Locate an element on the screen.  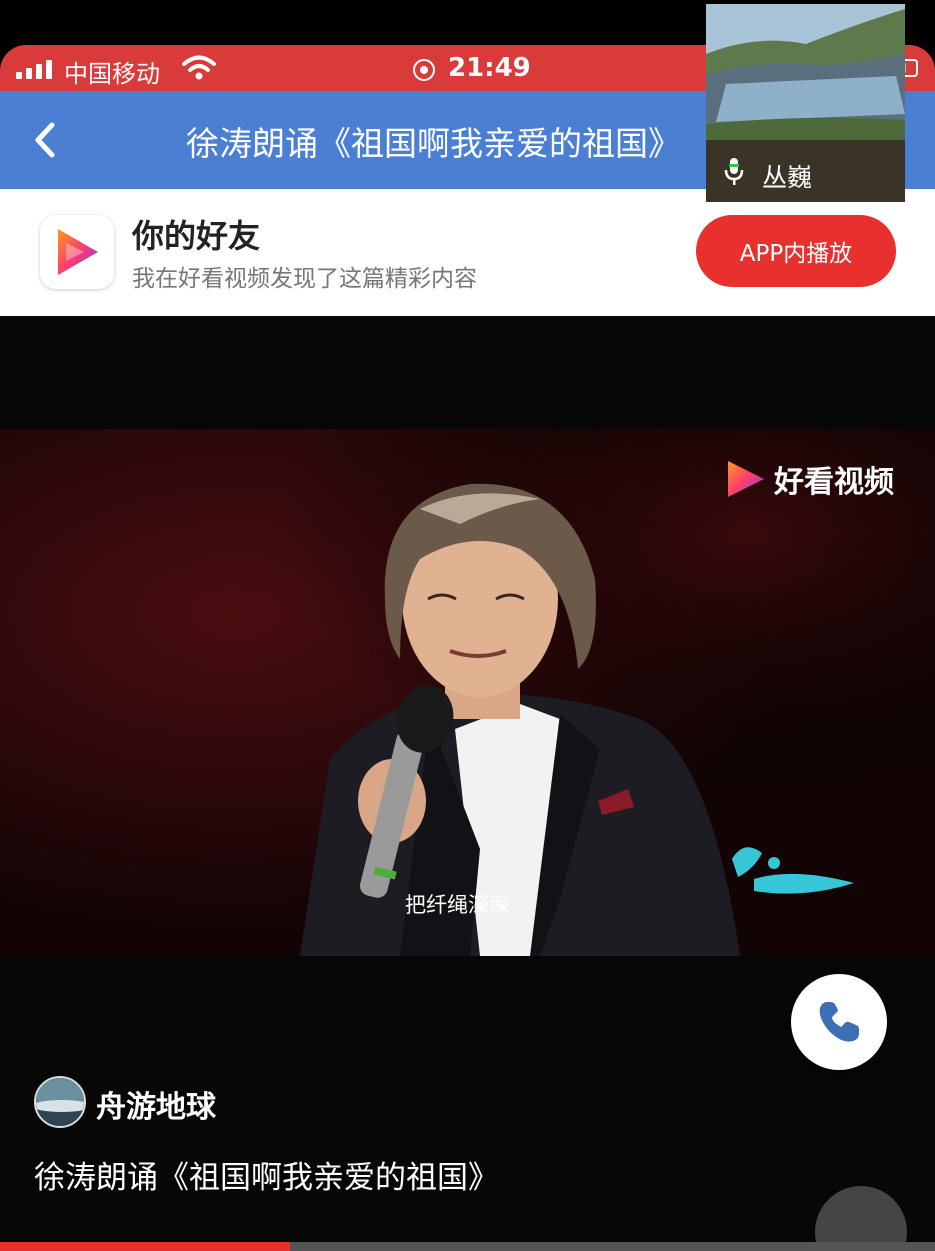
voice-call-button is located at coordinates (839, 1022).